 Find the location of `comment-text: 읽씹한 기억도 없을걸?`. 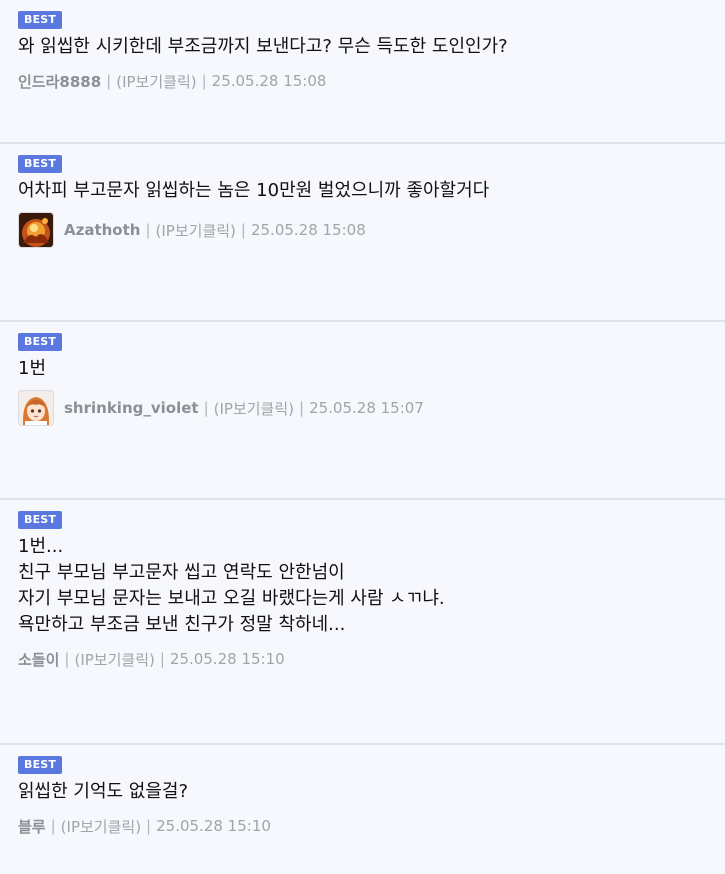

comment-text: 읽씹한 기억도 없을걸? is located at coordinates (103, 791).